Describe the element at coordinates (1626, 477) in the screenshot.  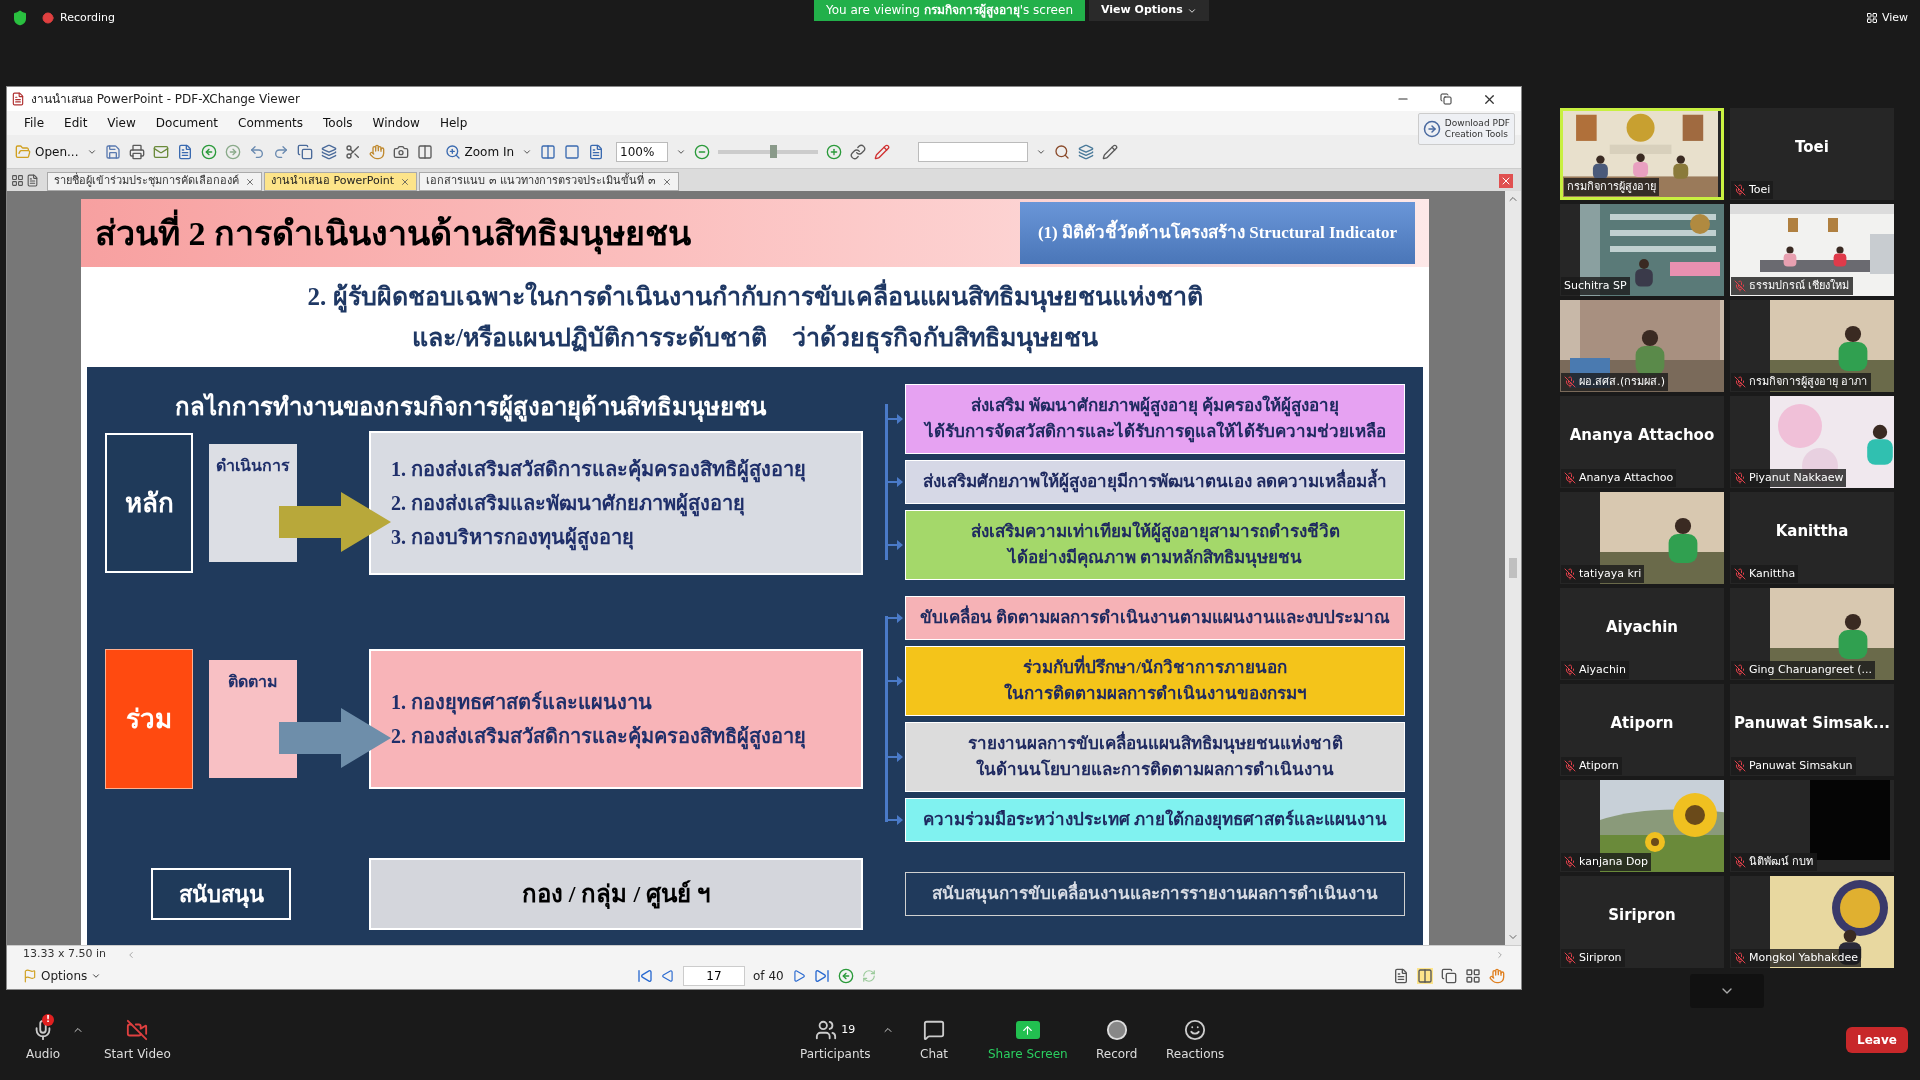
I see `participant-name: Ananya Attachoo` at that location.